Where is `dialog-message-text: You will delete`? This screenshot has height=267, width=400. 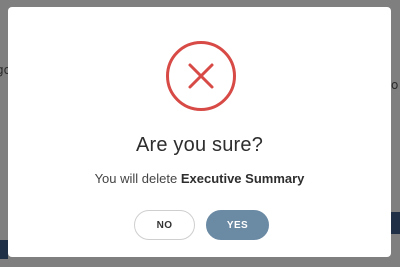
dialog-message-text: You will delete is located at coordinates (137, 178).